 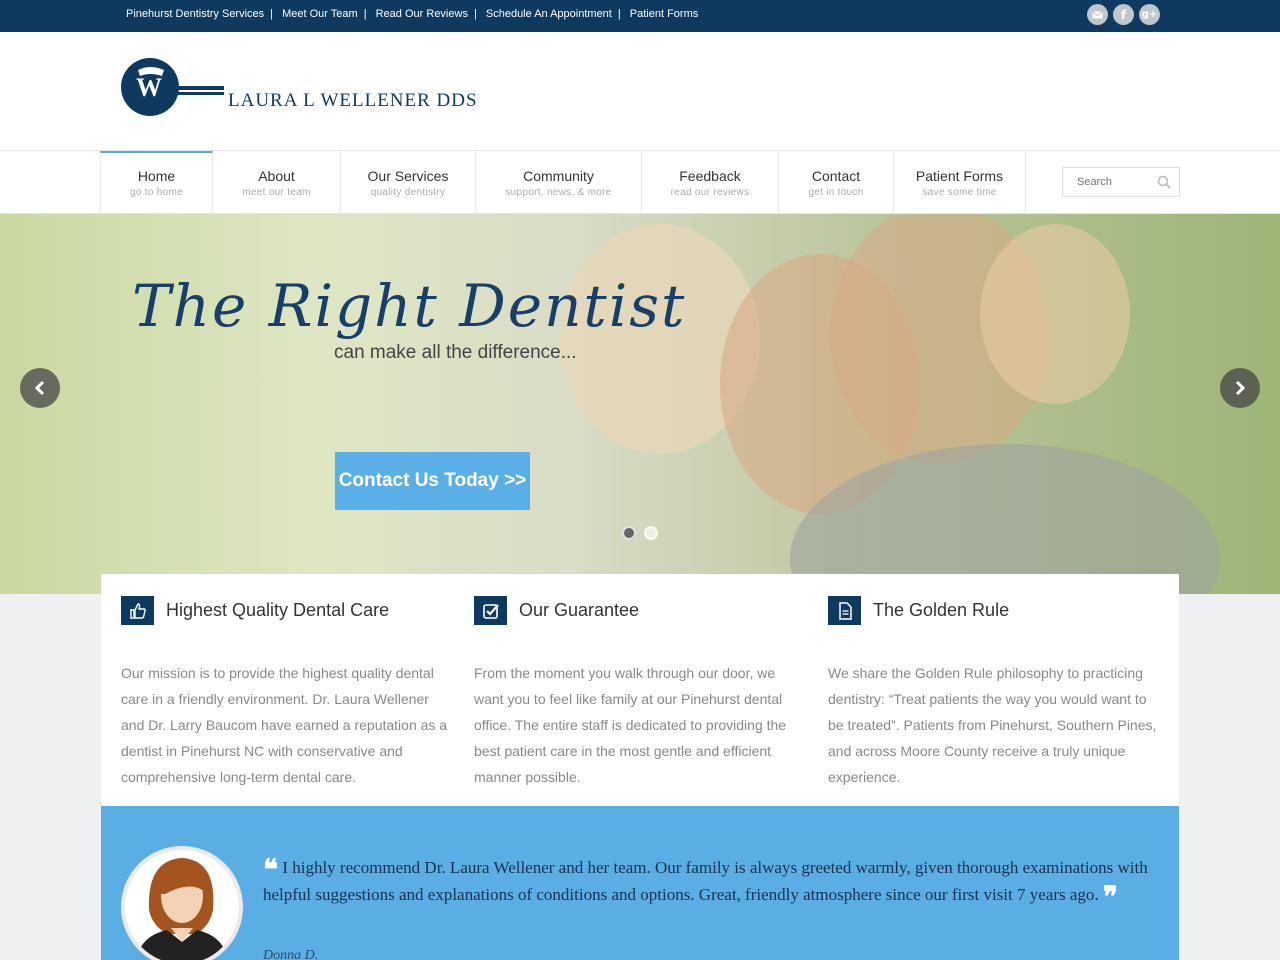 I want to click on facebook-icon: f, so click(x=1123, y=14).